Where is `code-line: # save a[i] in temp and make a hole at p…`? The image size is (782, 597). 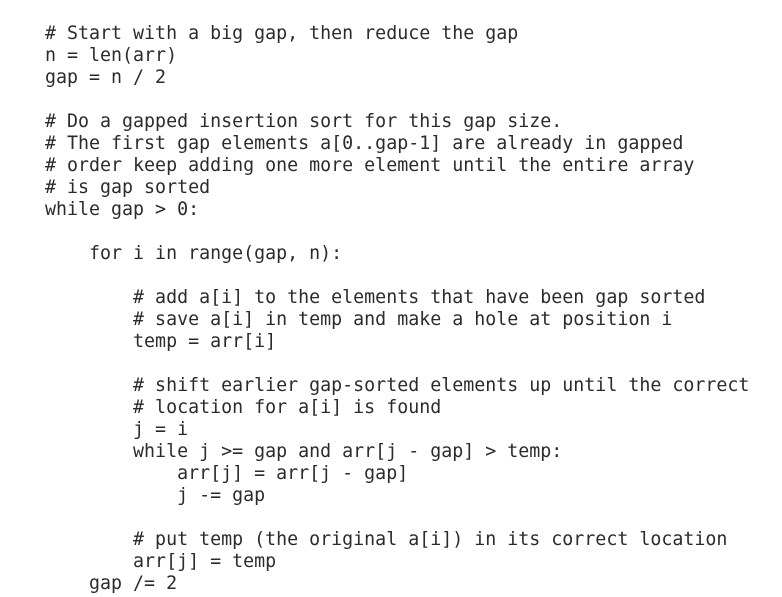 code-line: # save a[i] in temp and make a hole at p… is located at coordinates (359, 319).